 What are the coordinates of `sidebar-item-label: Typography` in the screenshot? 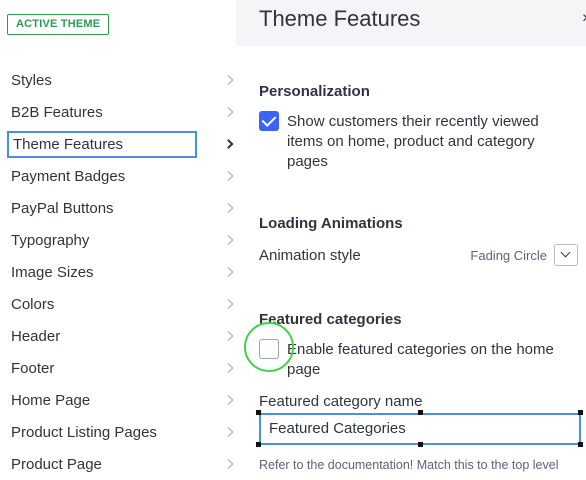 It's located at (50, 240).